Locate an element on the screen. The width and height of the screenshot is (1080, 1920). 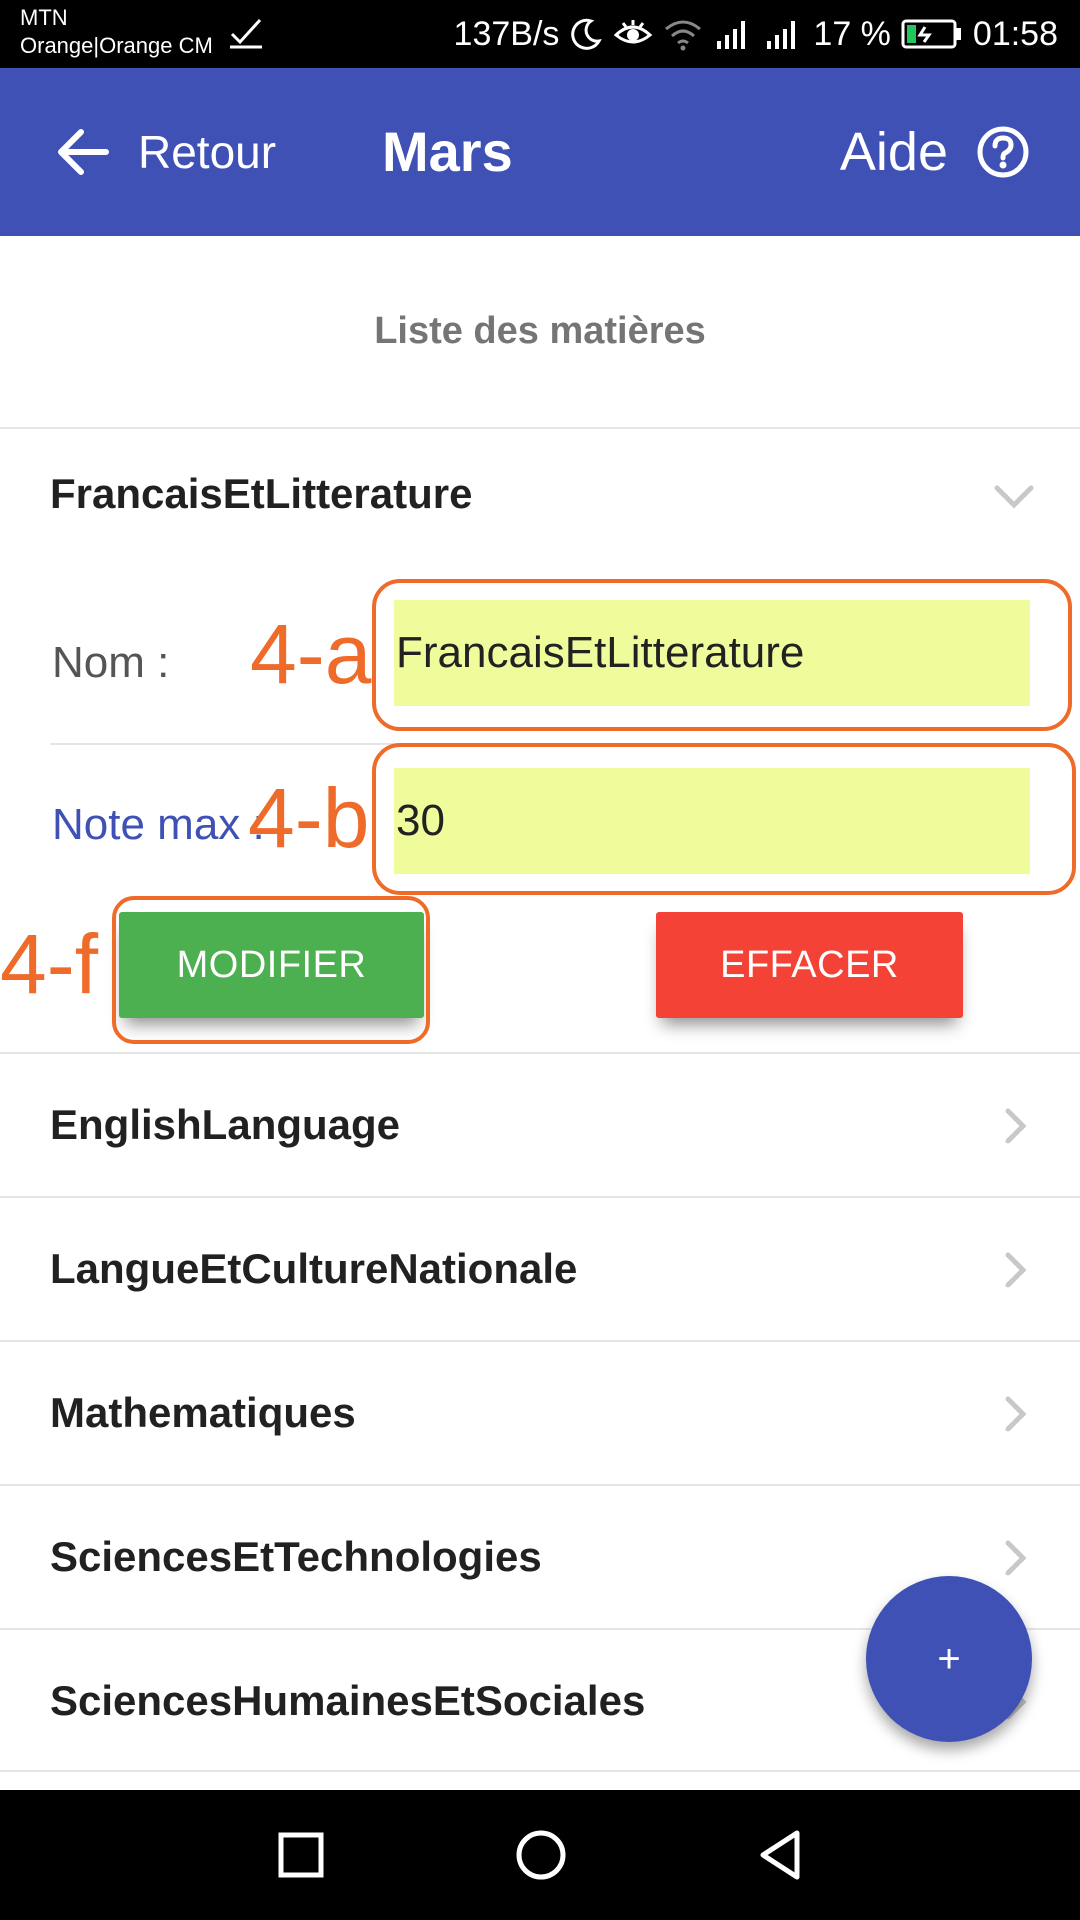
circle-icon is located at coordinates (541, 1855).